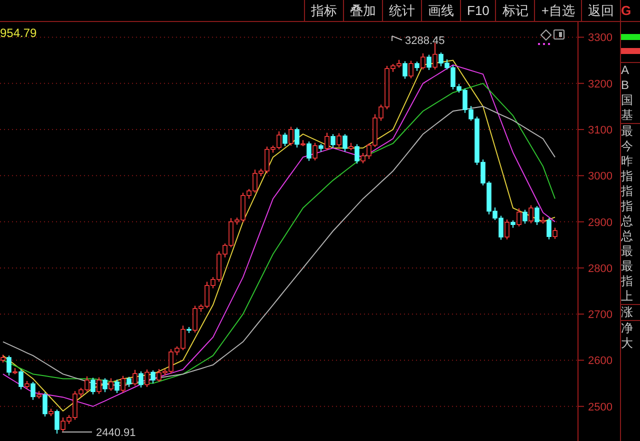 This screenshot has width=640, height=441. What do you see at coordinates (362, 10) in the screenshot?
I see `toolbar-button: 叠加` at bounding box center [362, 10].